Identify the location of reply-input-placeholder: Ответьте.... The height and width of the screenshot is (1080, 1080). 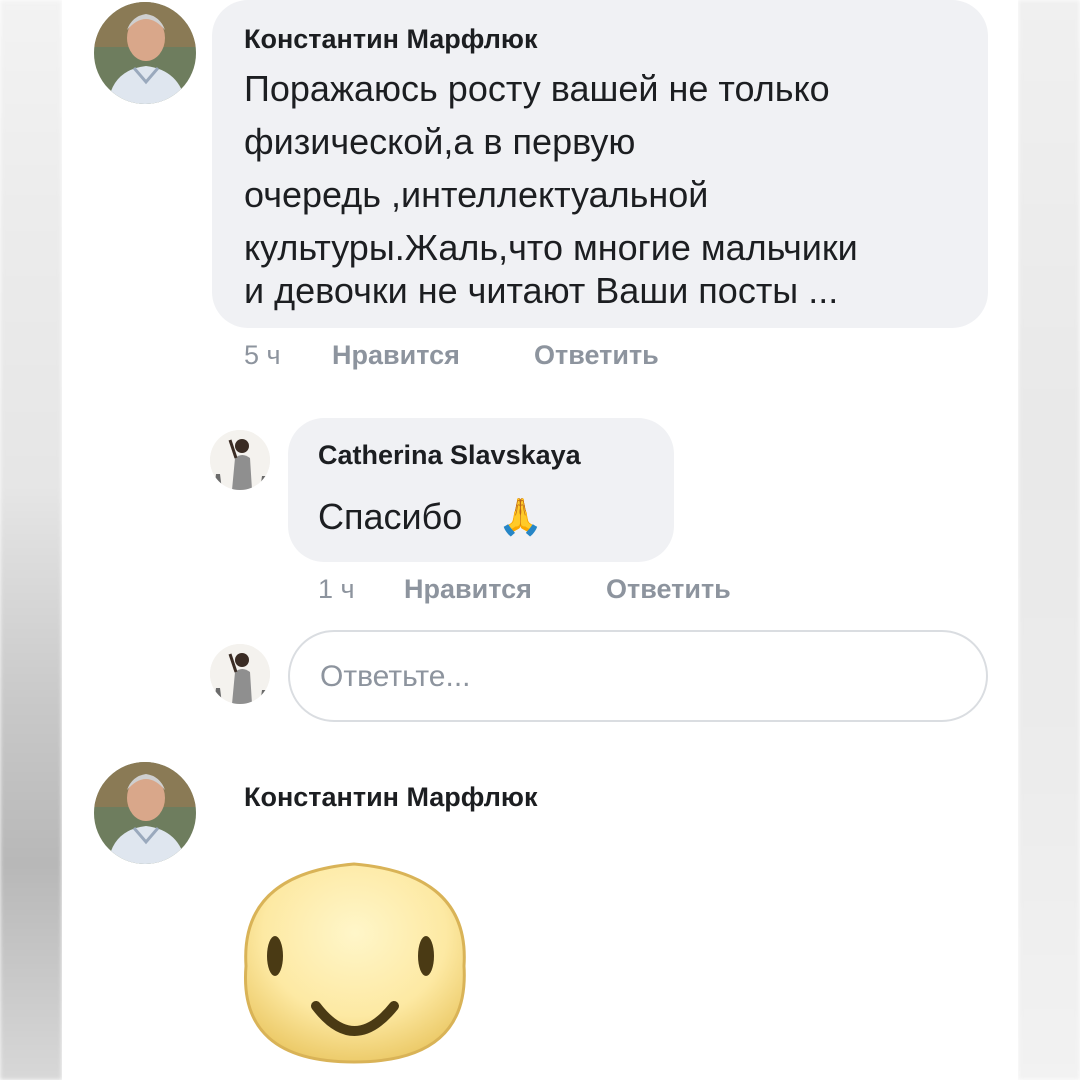
(395, 676).